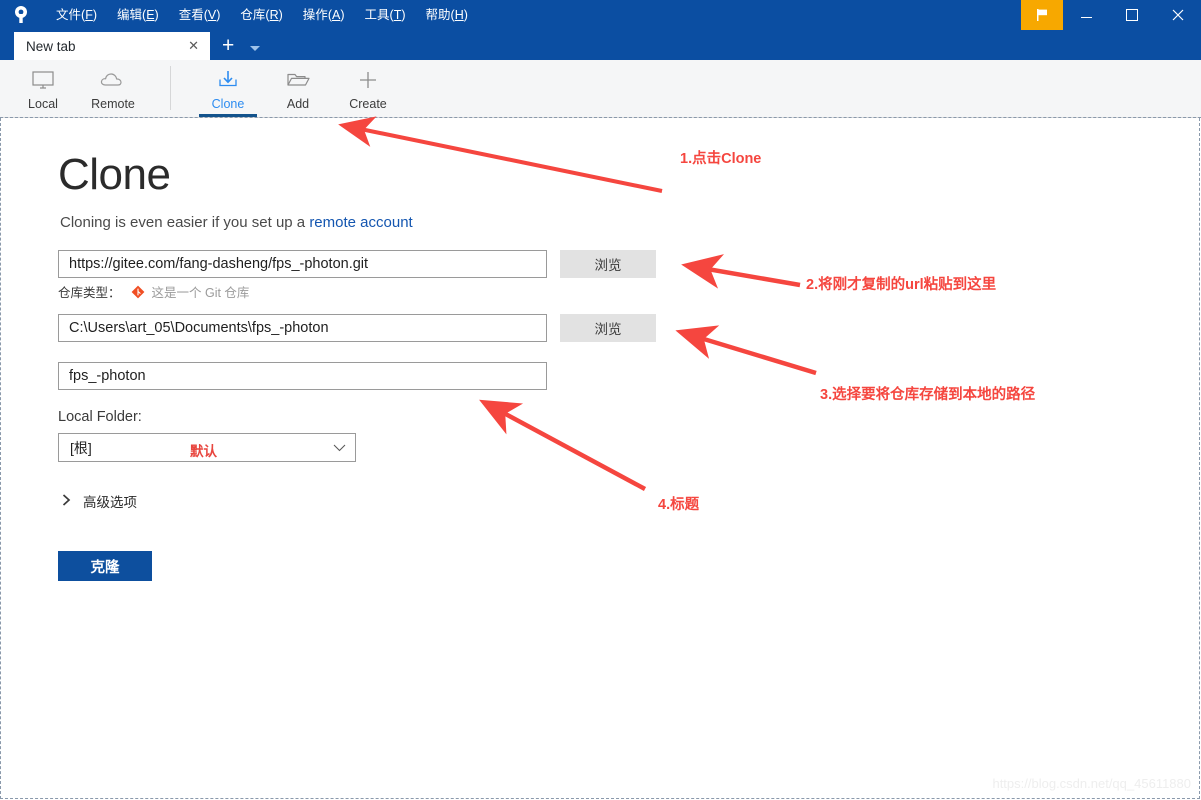  What do you see at coordinates (89, 293) in the screenshot?
I see `repository-type-label: 仓库类型：` at bounding box center [89, 293].